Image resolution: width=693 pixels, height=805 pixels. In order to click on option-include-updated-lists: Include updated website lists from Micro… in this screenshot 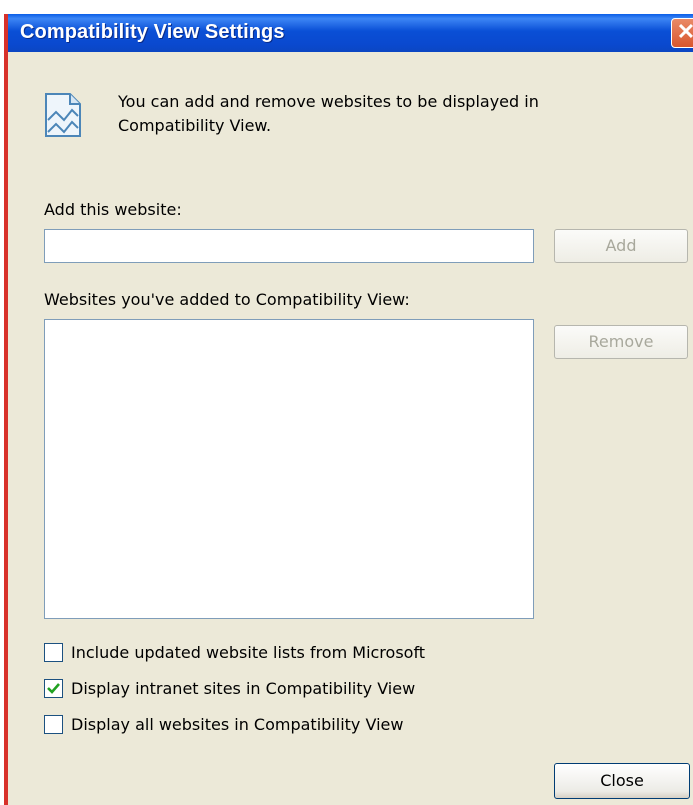, I will do `click(234, 652)`.